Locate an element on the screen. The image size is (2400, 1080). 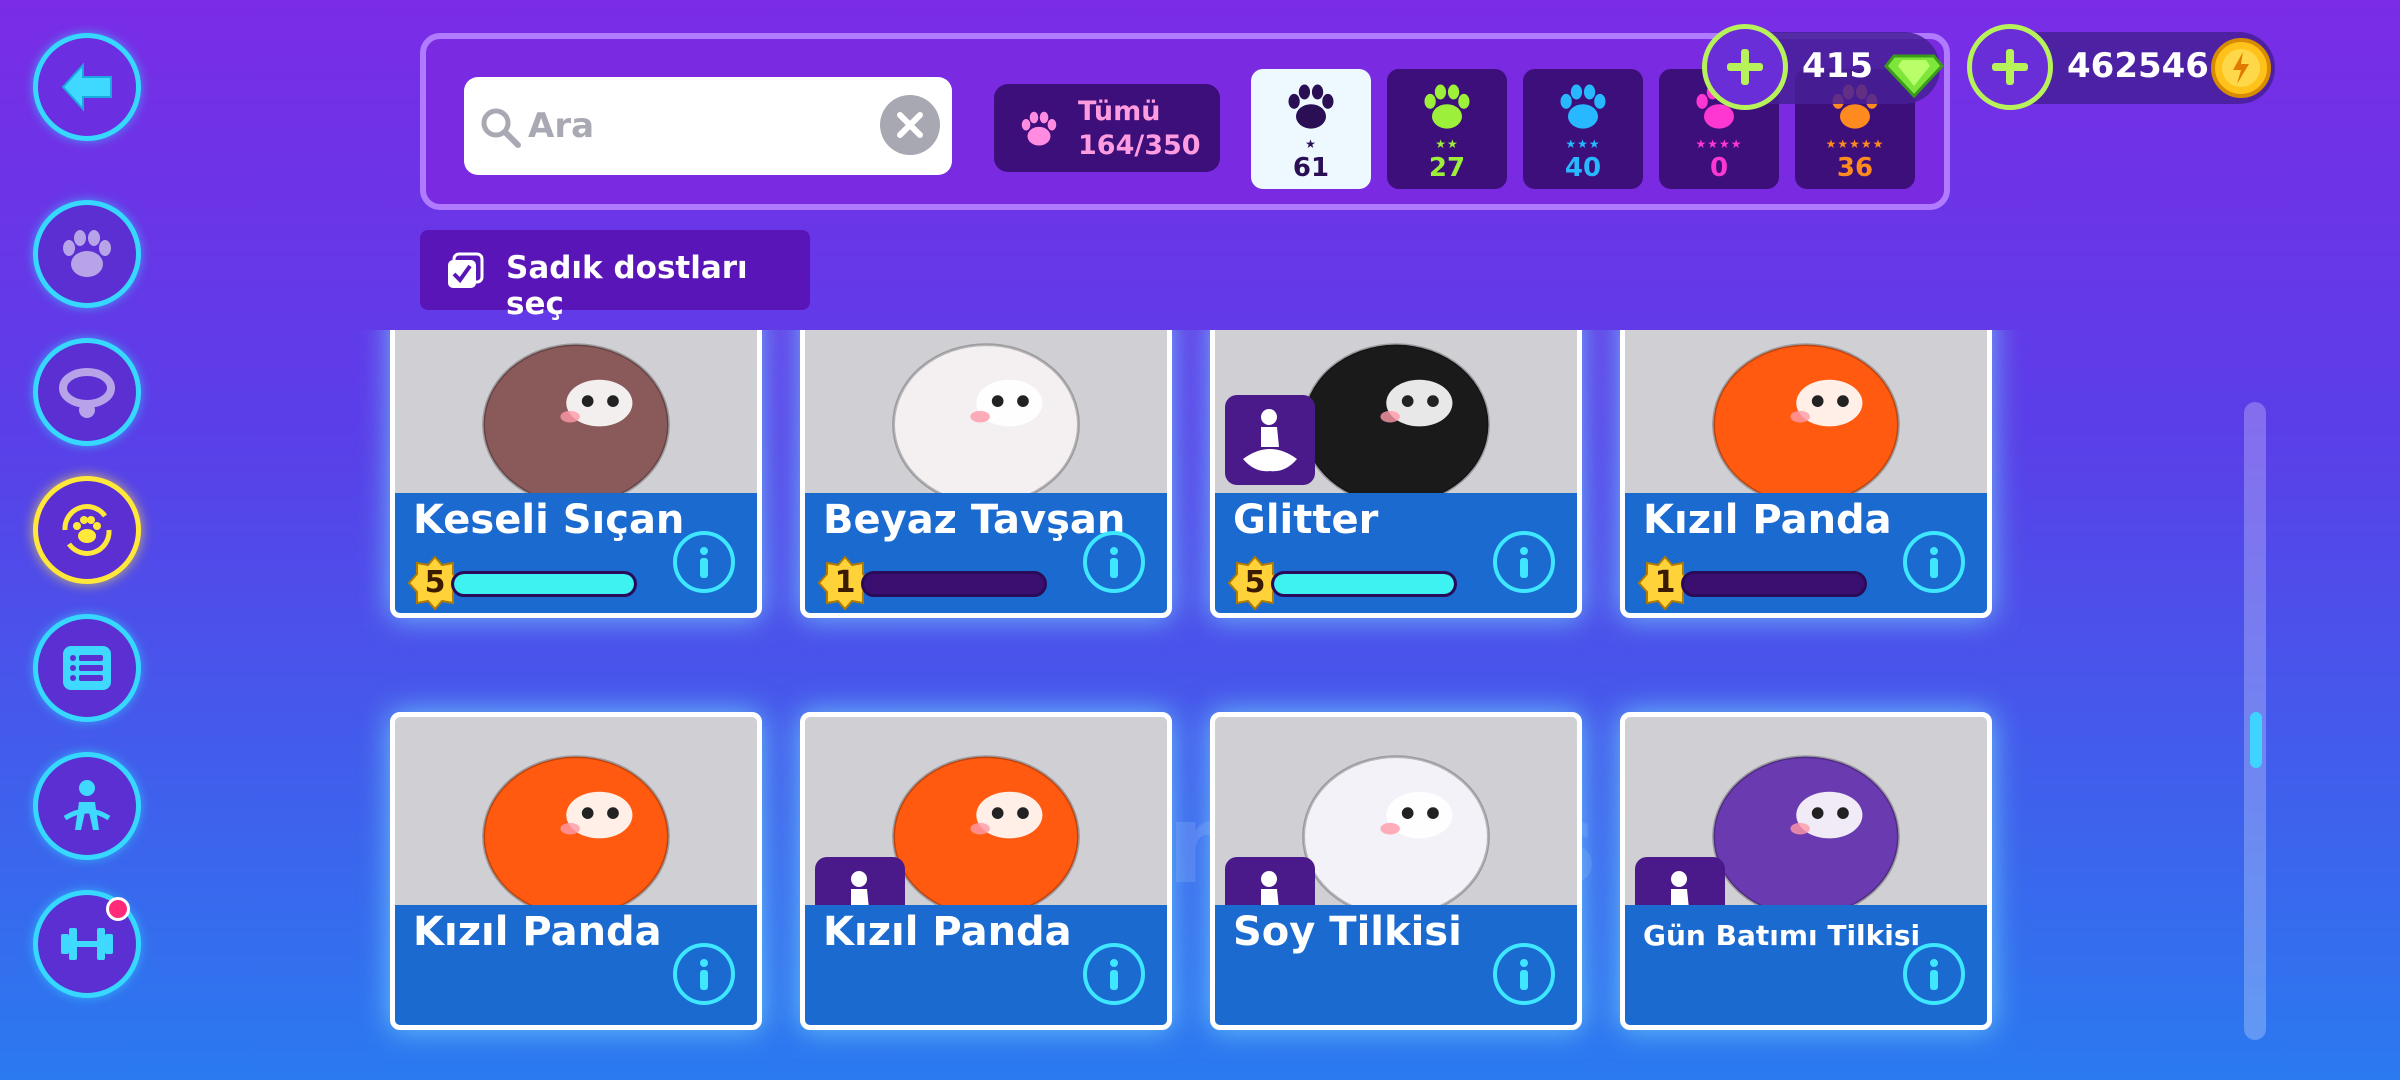
pet-name: Keseli Sıçan is located at coordinates (549, 520).